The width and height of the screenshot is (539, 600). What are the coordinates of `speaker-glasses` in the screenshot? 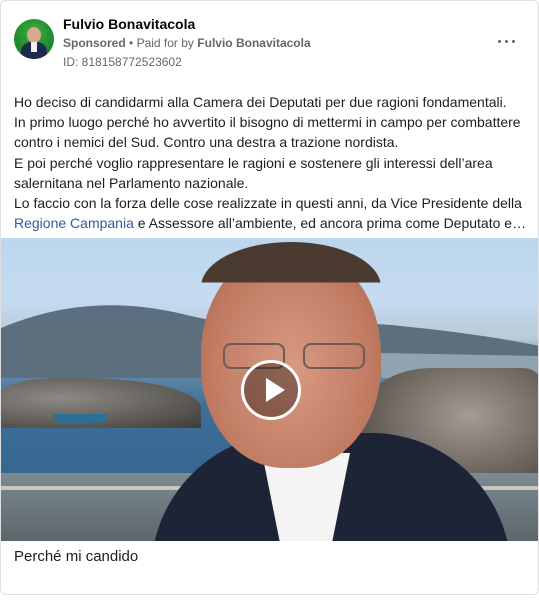 It's located at (298, 357).